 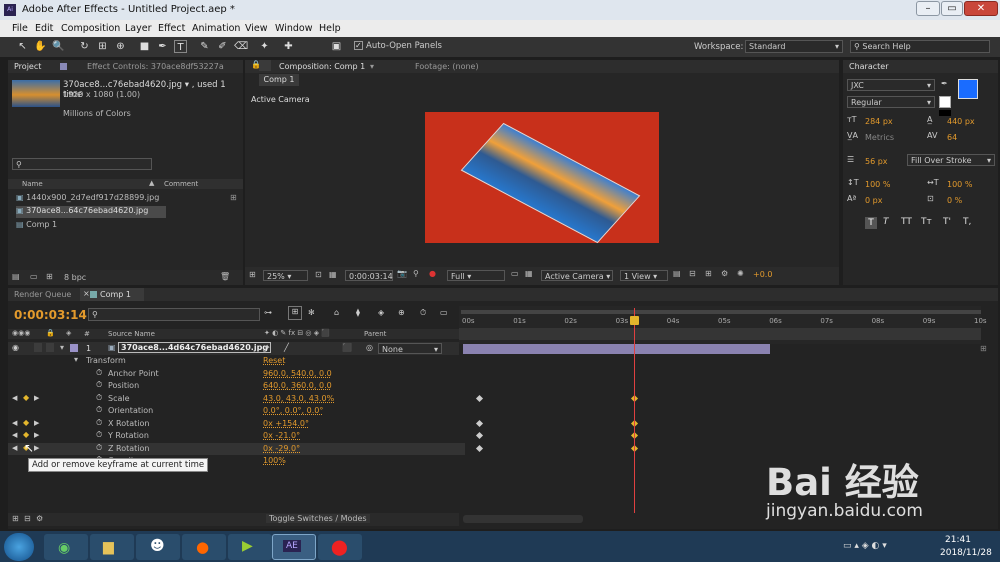 What do you see at coordinates (983, 348) in the screenshot?
I see `comp-button-icon: ⊞` at bounding box center [983, 348].